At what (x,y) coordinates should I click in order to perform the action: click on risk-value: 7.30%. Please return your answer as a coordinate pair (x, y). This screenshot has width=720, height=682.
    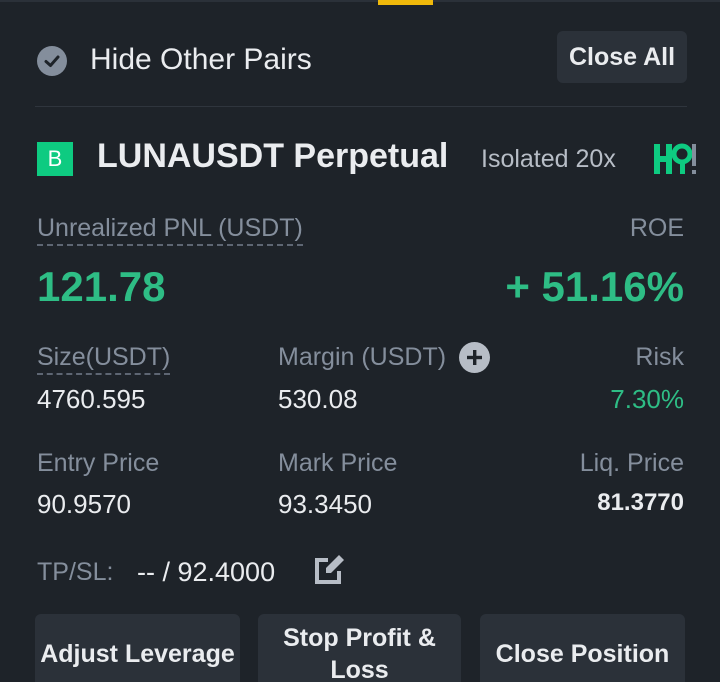
    Looking at the image, I should click on (647, 399).